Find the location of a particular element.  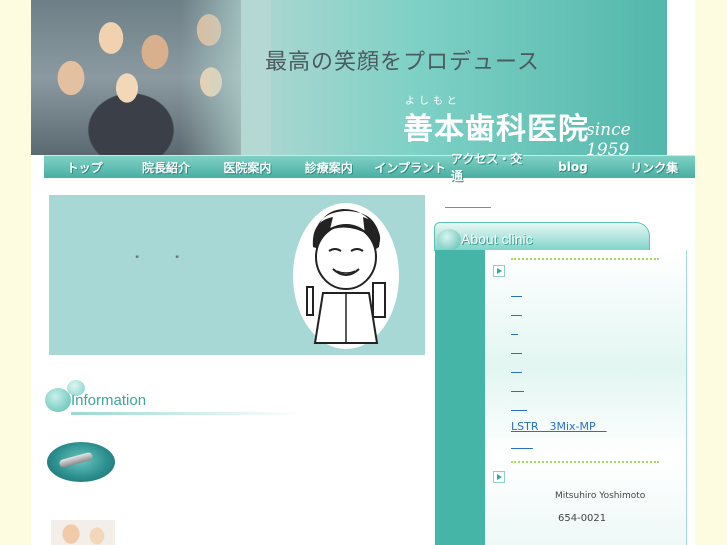

photo-fade is located at coordinates (226, 77).